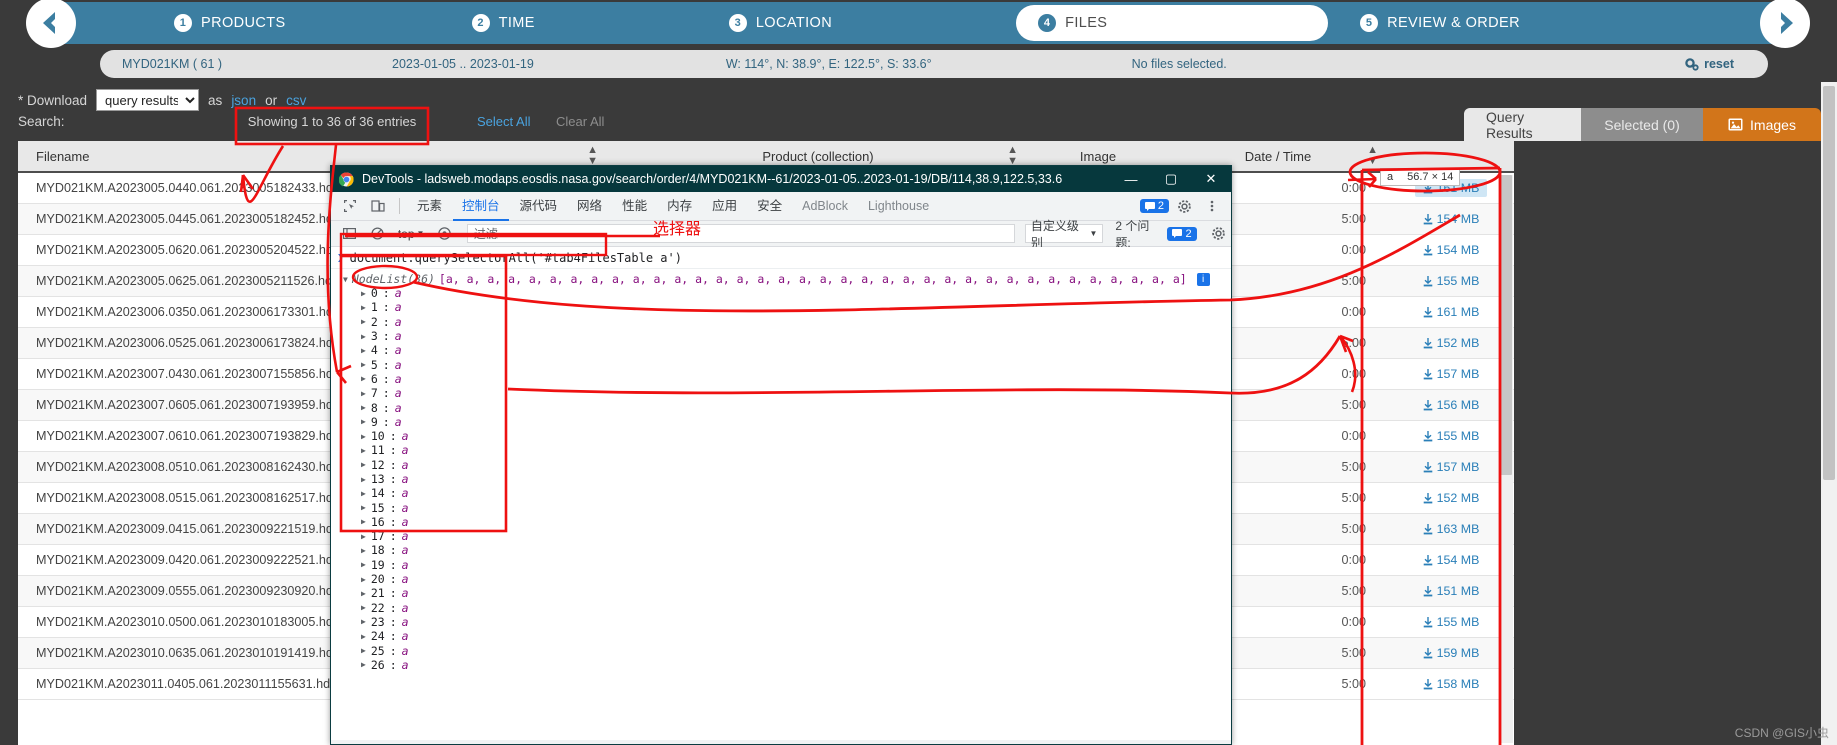  I want to click on nodelist-entry: ▶ 17: a, so click(781, 536).